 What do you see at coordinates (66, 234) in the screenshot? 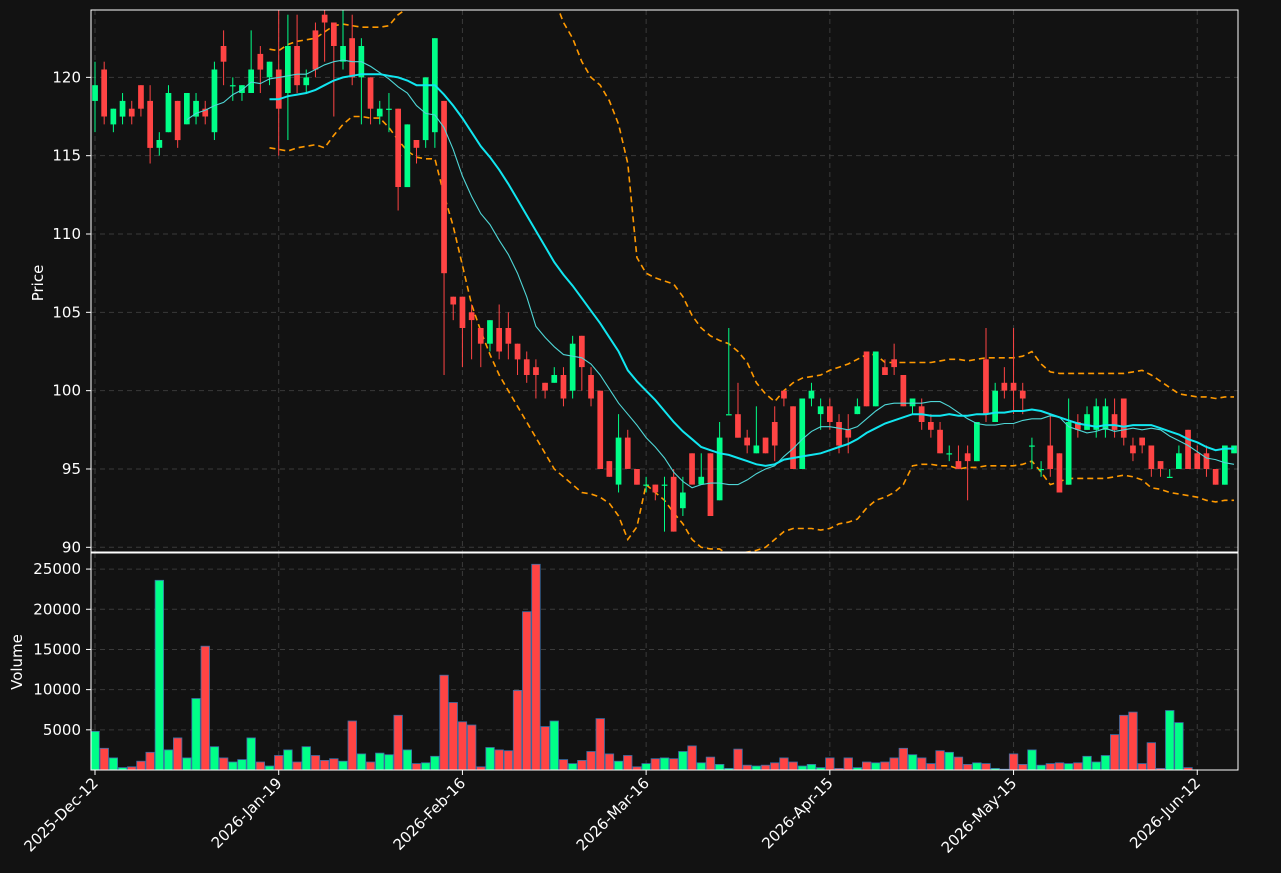
I see `price-y-tick-label: 110` at bounding box center [66, 234].